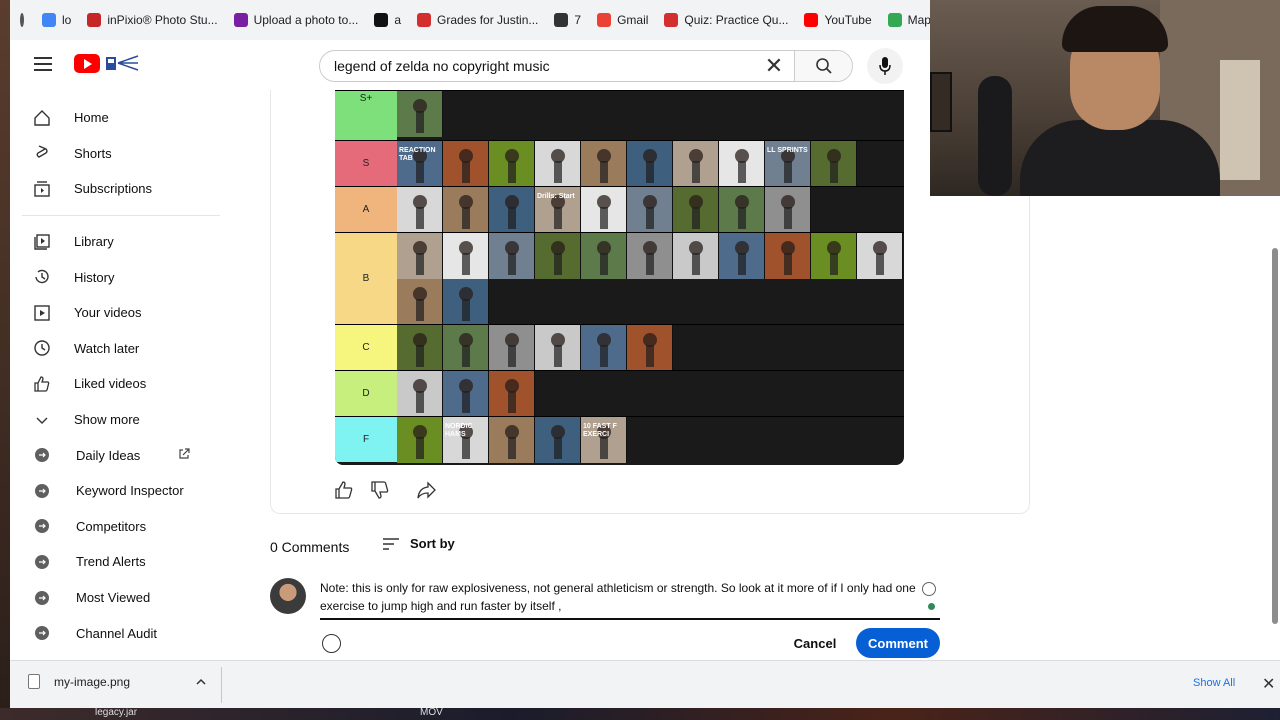 The height and width of the screenshot is (720, 1280). I want to click on clear-search-icon: ✕, so click(774, 66).